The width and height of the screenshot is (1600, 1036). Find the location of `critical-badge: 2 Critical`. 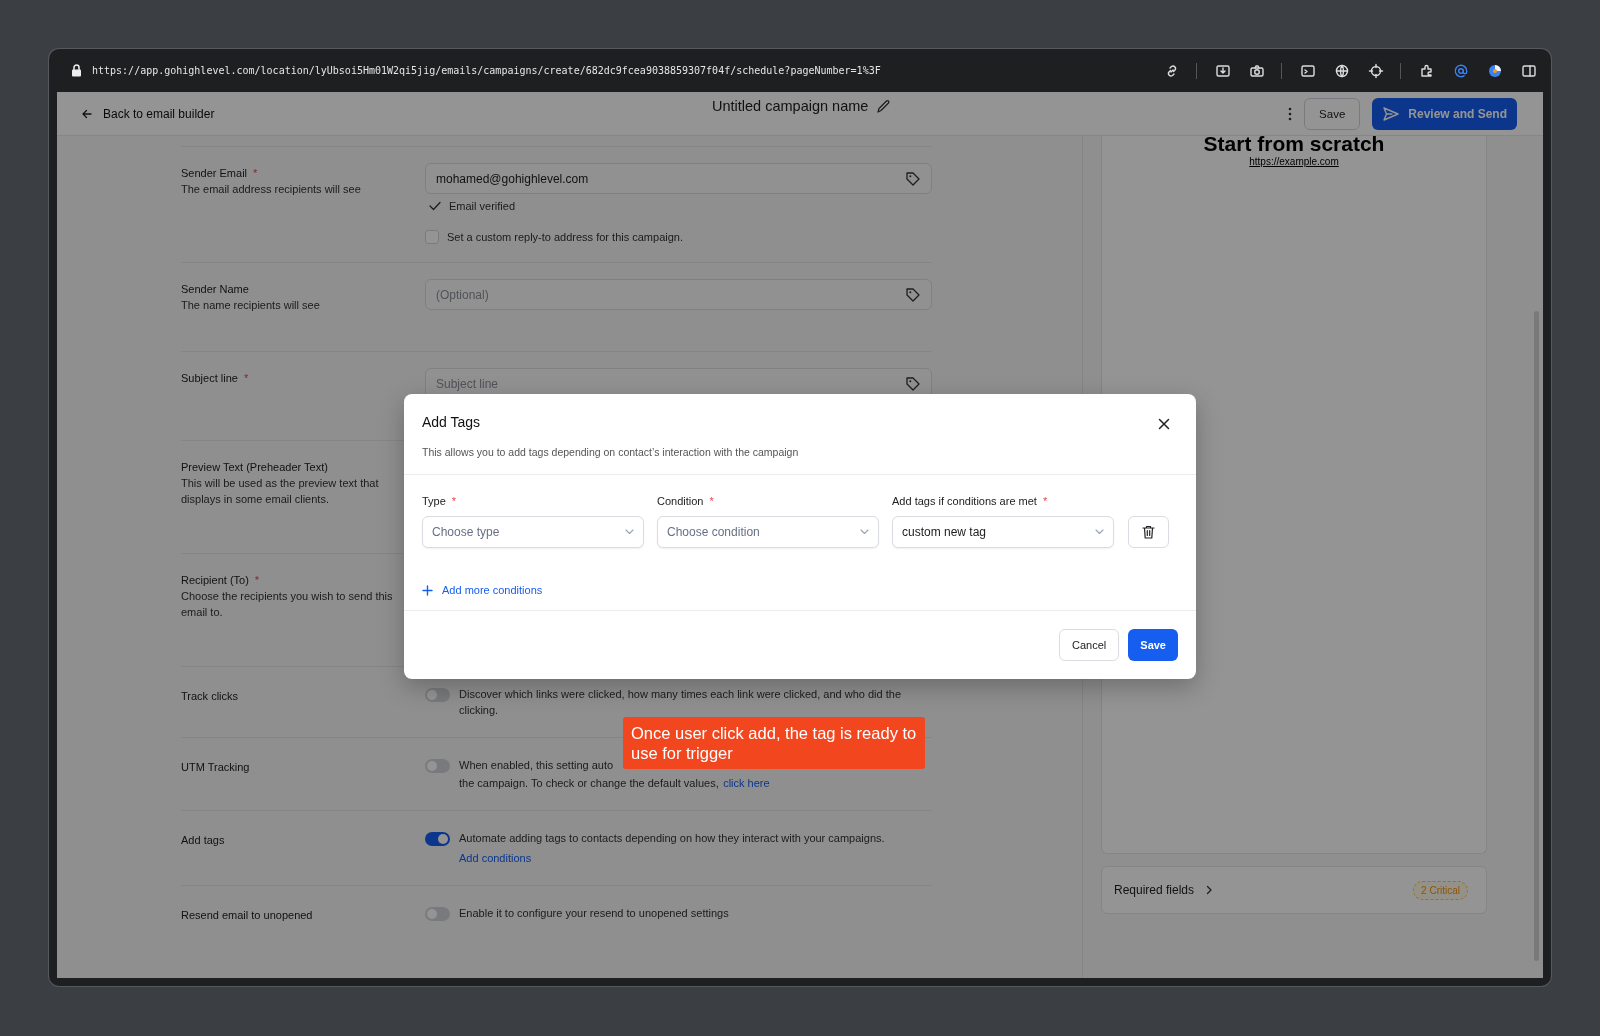

critical-badge: 2 Critical is located at coordinates (1440, 890).